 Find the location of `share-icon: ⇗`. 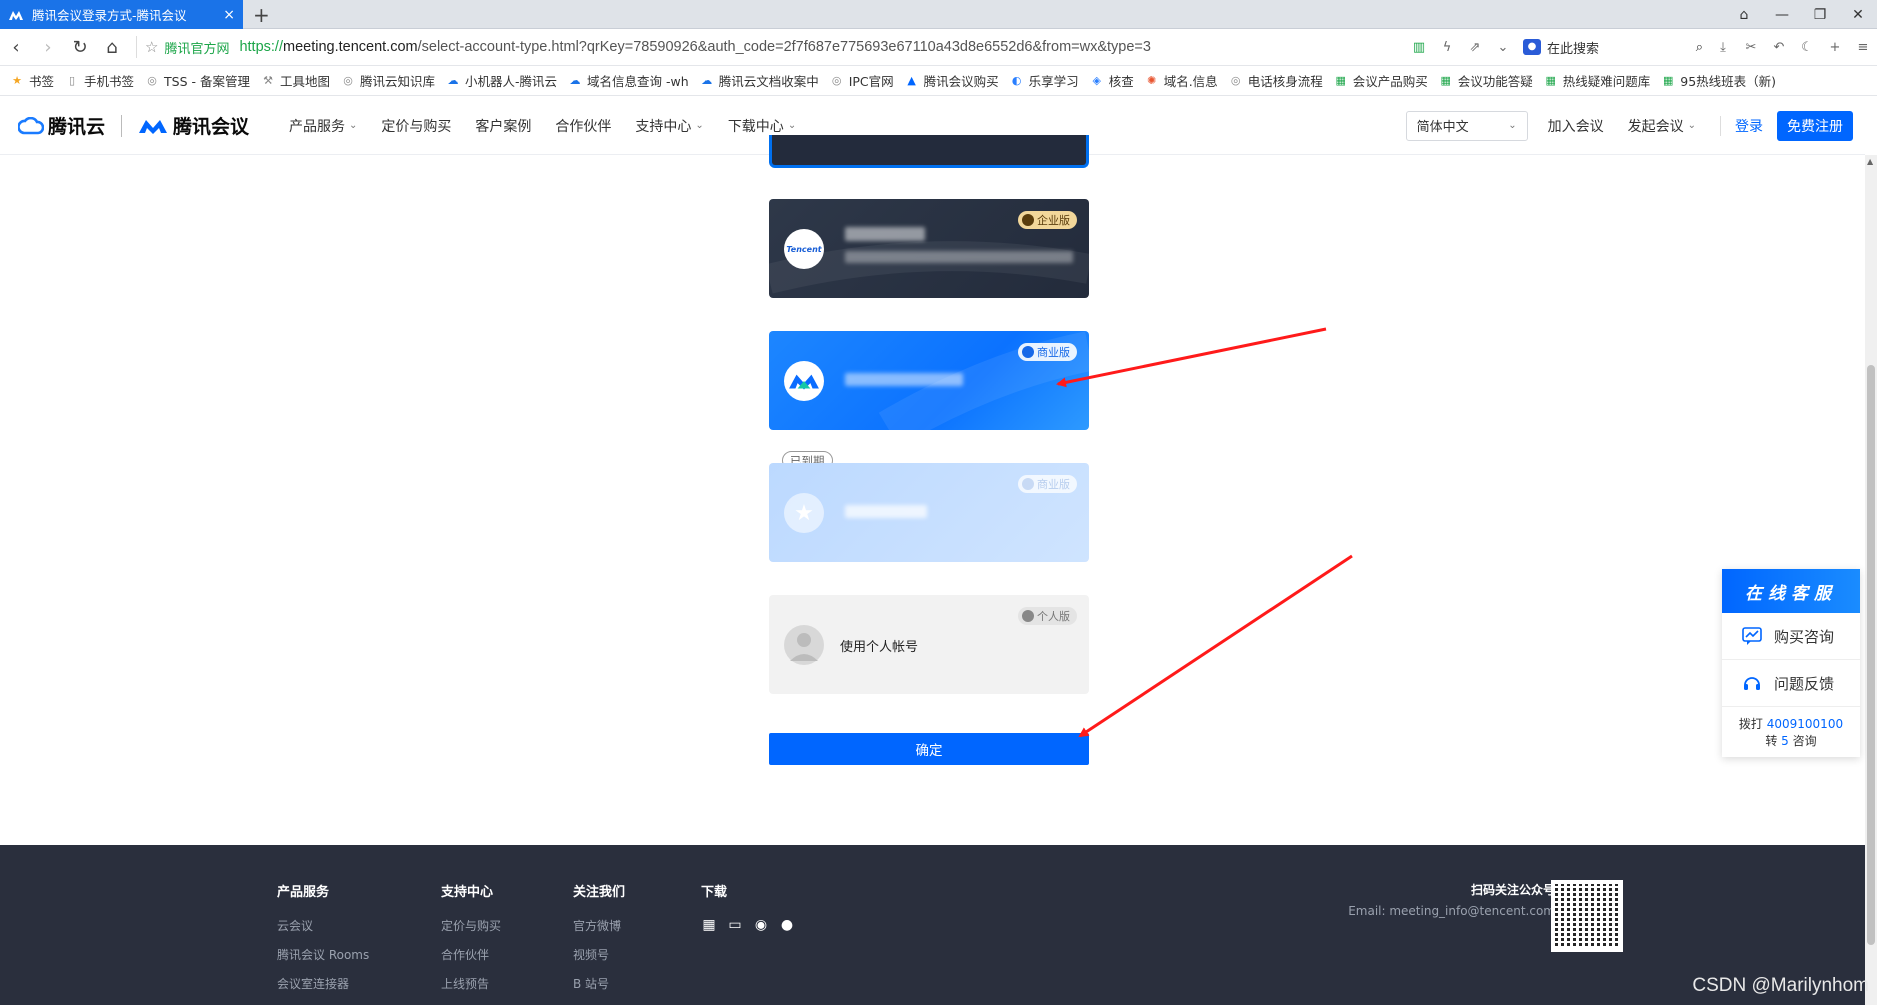

share-icon: ⇗ is located at coordinates (1475, 47).